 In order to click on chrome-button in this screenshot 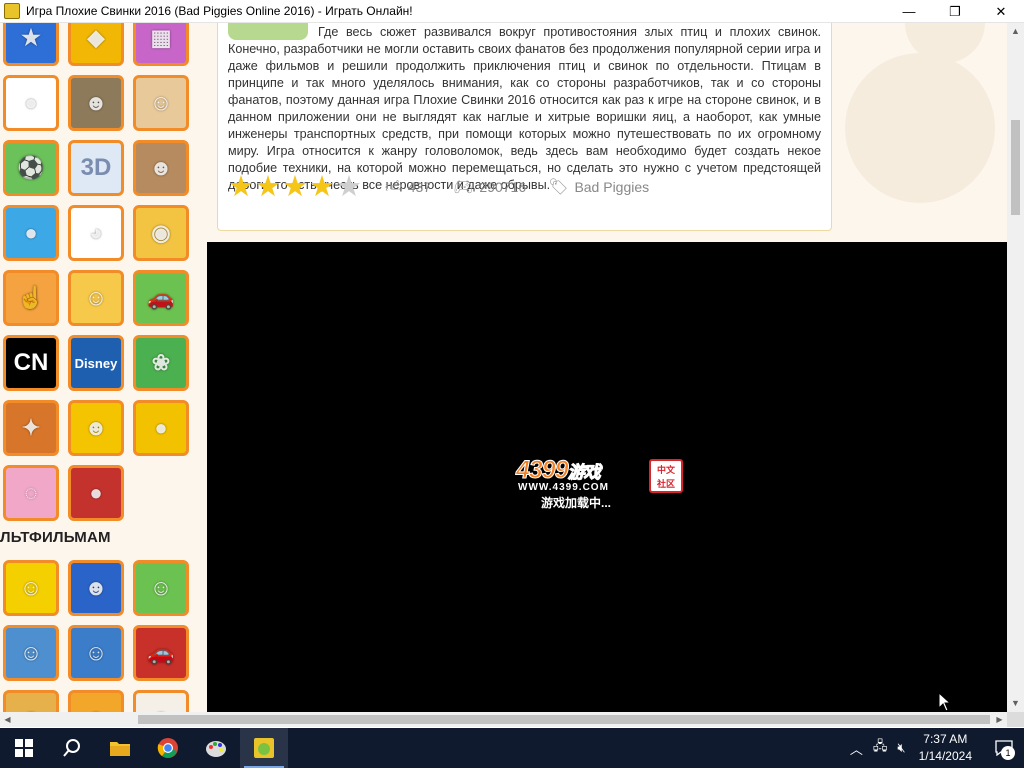, I will do `click(168, 748)`.